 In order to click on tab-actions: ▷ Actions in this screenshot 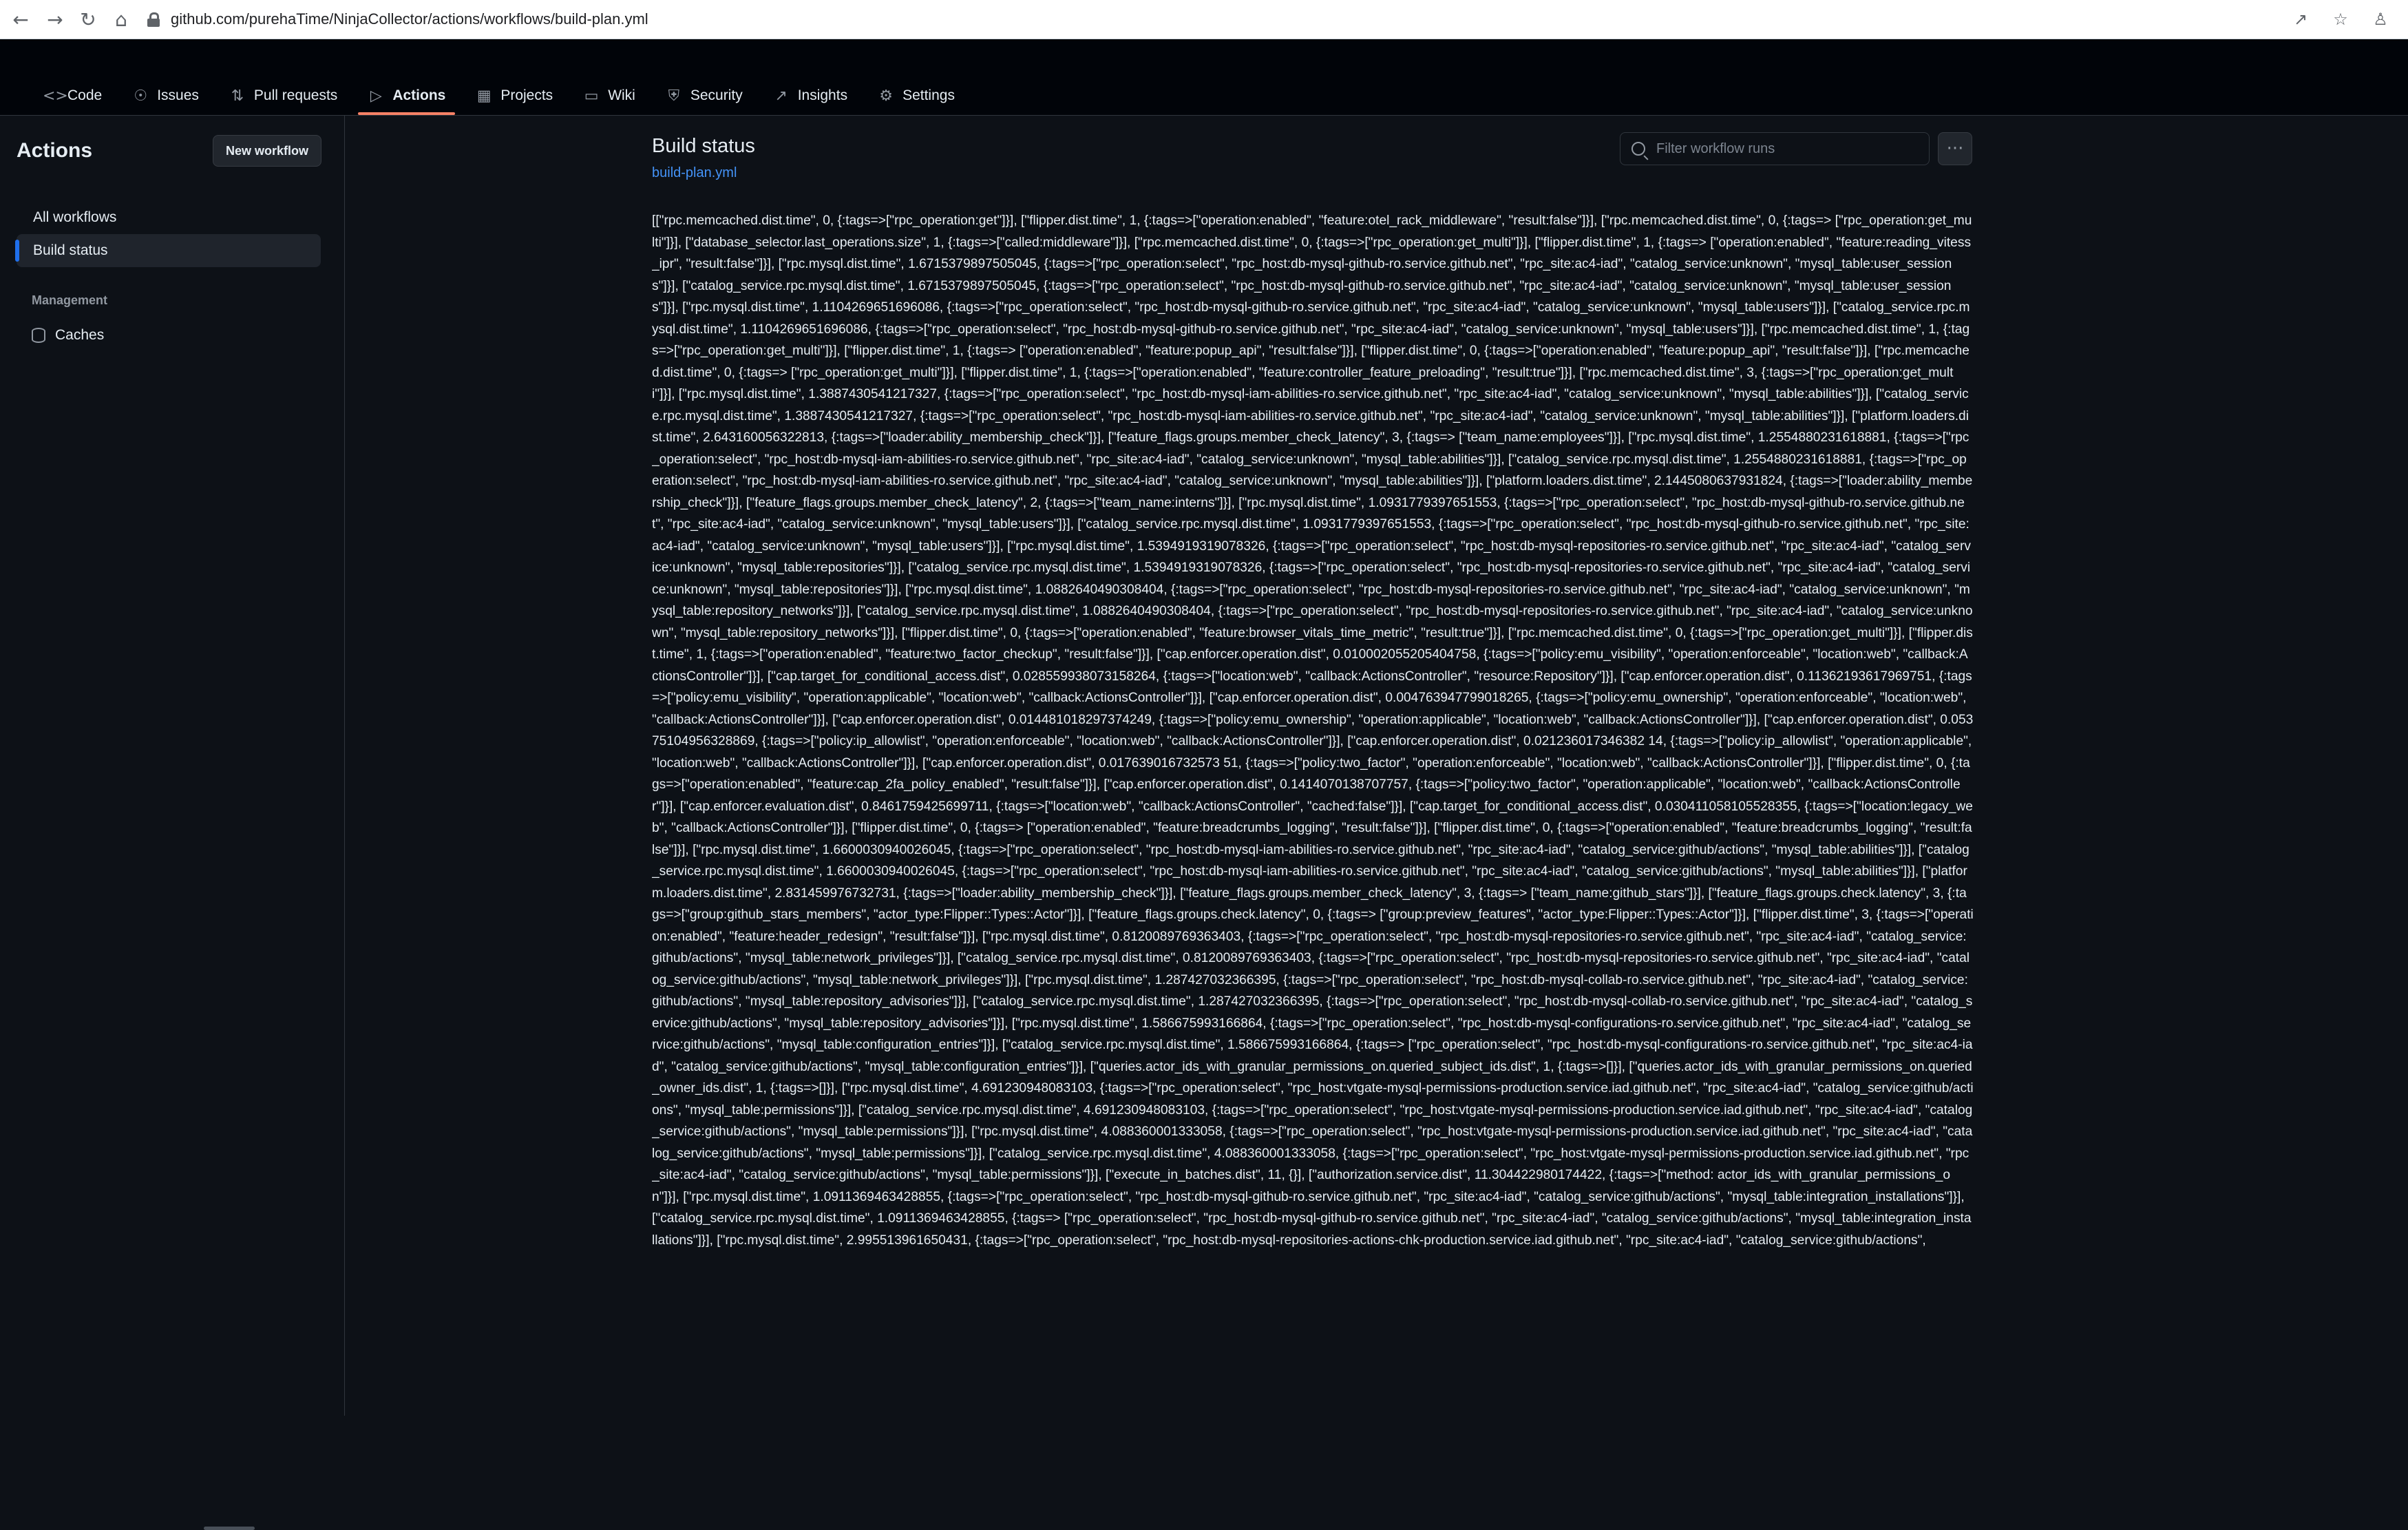, I will do `click(406, 97)`.